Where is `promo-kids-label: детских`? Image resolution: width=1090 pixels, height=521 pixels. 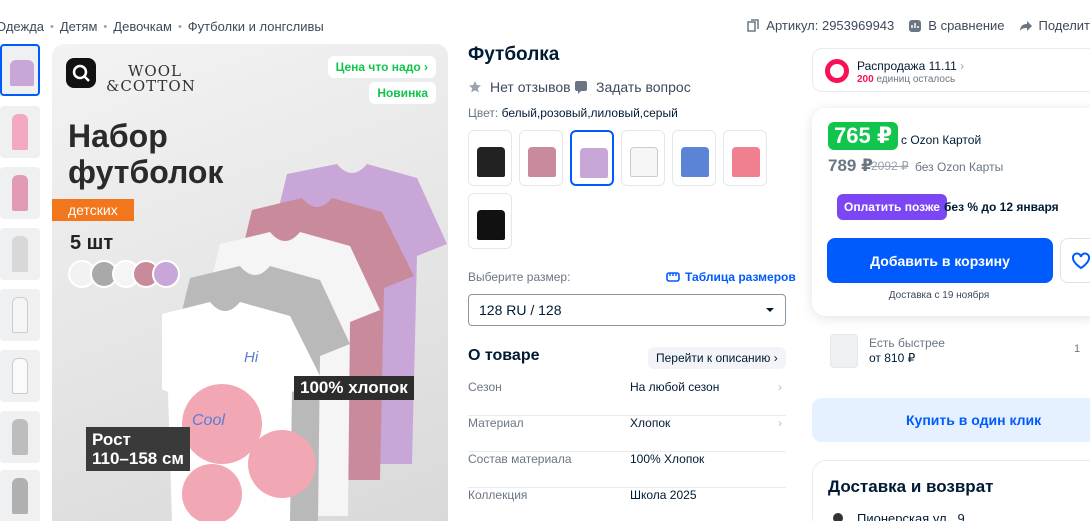 promo-kids-label: детских is located at coordinates (93, 210).